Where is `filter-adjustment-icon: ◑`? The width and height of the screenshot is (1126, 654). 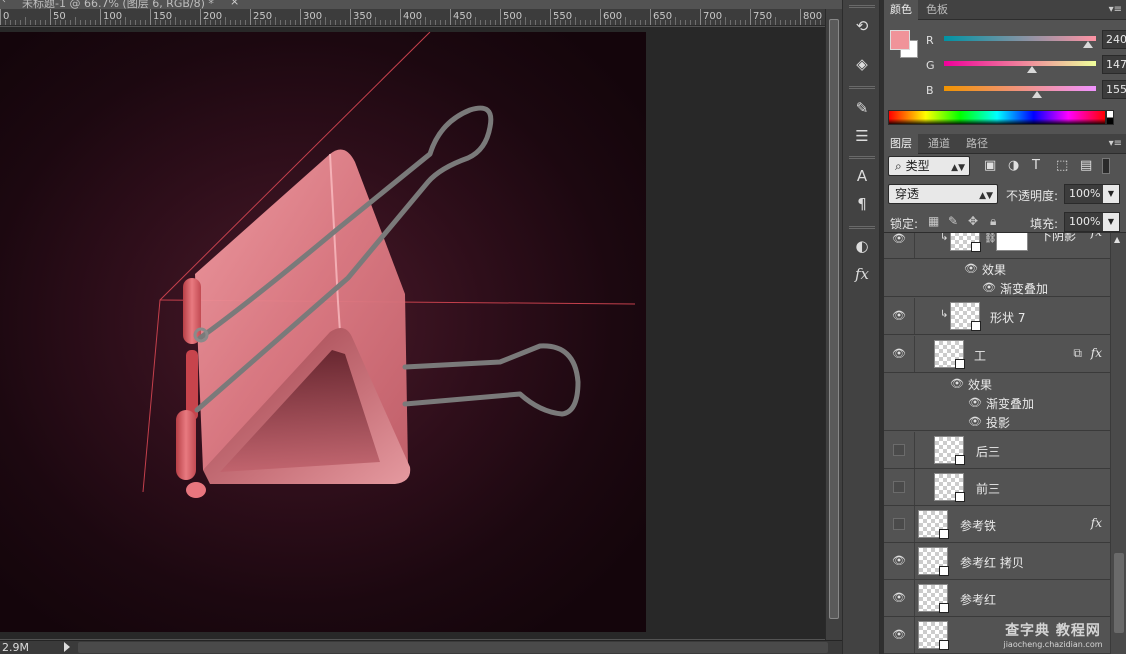 filter-adjustment-icon: ◑ is located at coordinates (1013, 165).